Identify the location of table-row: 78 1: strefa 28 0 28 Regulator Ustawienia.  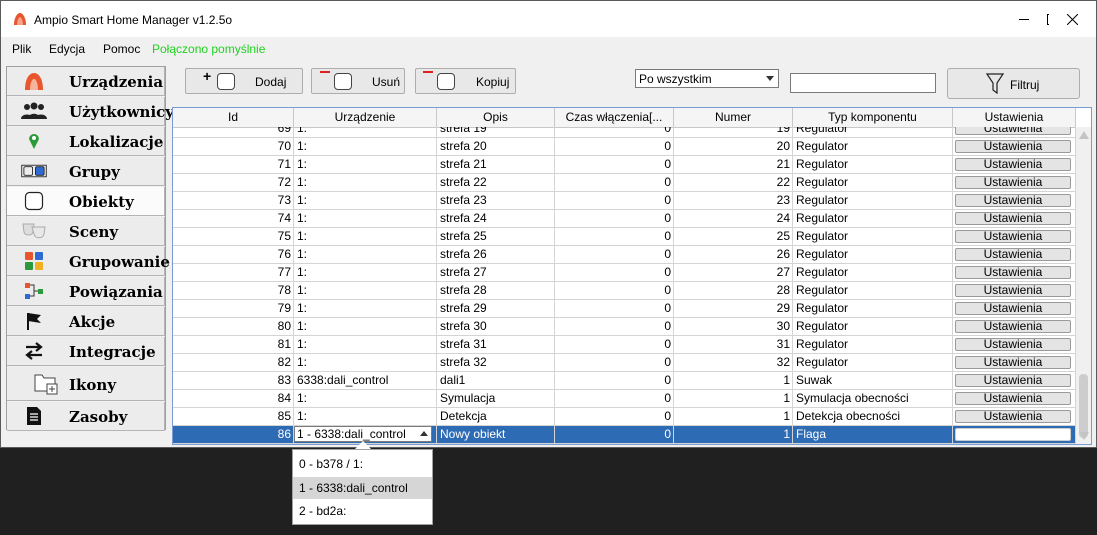
(624, 291).